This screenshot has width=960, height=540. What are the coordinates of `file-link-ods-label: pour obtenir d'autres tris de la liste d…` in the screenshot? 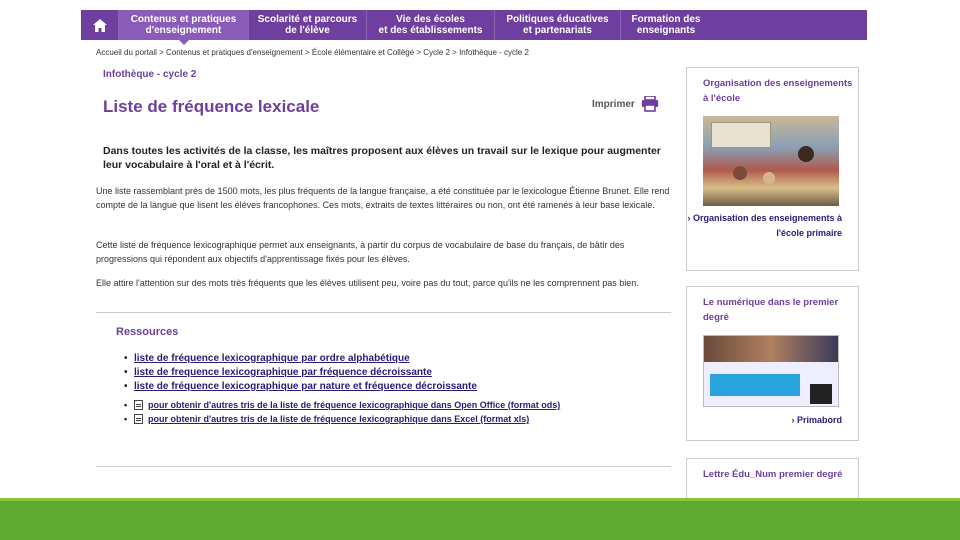 It's located at (354, 405).